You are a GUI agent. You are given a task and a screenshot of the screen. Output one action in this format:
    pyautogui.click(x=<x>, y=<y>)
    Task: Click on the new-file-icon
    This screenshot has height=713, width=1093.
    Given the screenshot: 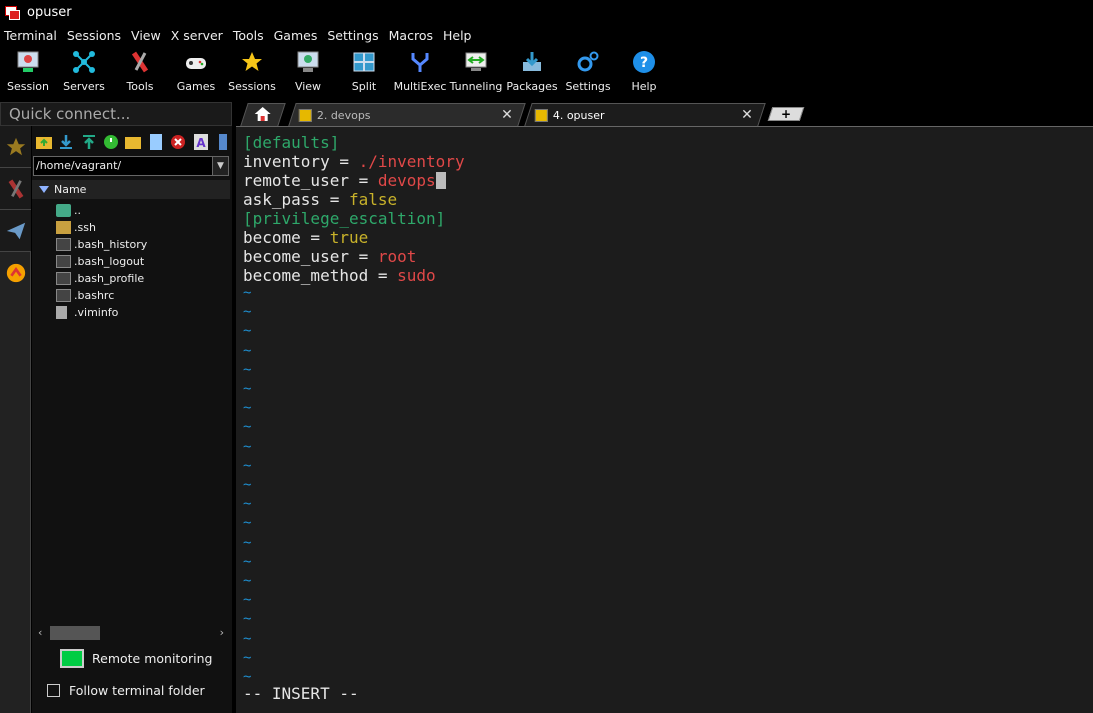 What is the action you would take?
    pyautogui.click(x=155, y=142)
    